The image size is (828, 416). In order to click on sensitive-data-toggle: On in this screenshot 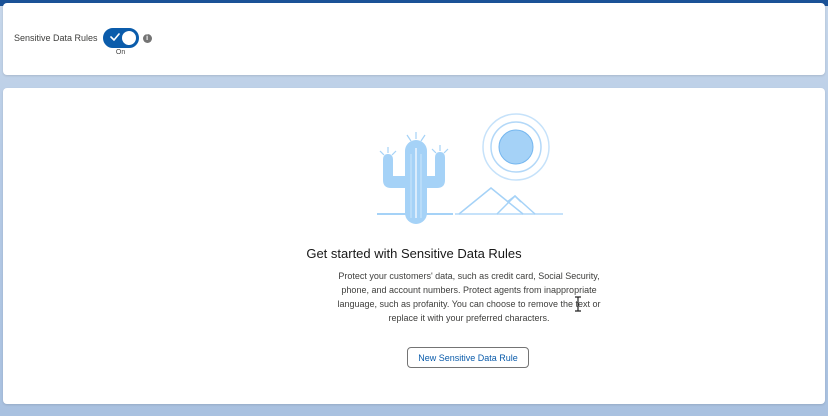, I will do `click(120, 42)`.